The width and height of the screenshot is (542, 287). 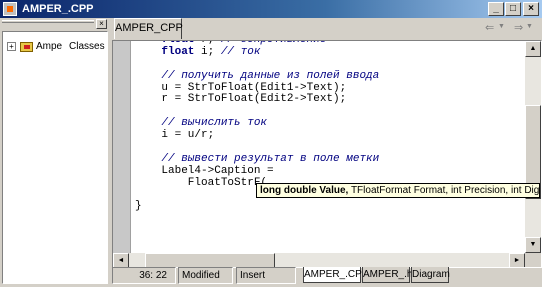 What do you see at coordinates (531, 9) in the screenshot?
I see `close-button: ×` at bounding box center [531, 9].